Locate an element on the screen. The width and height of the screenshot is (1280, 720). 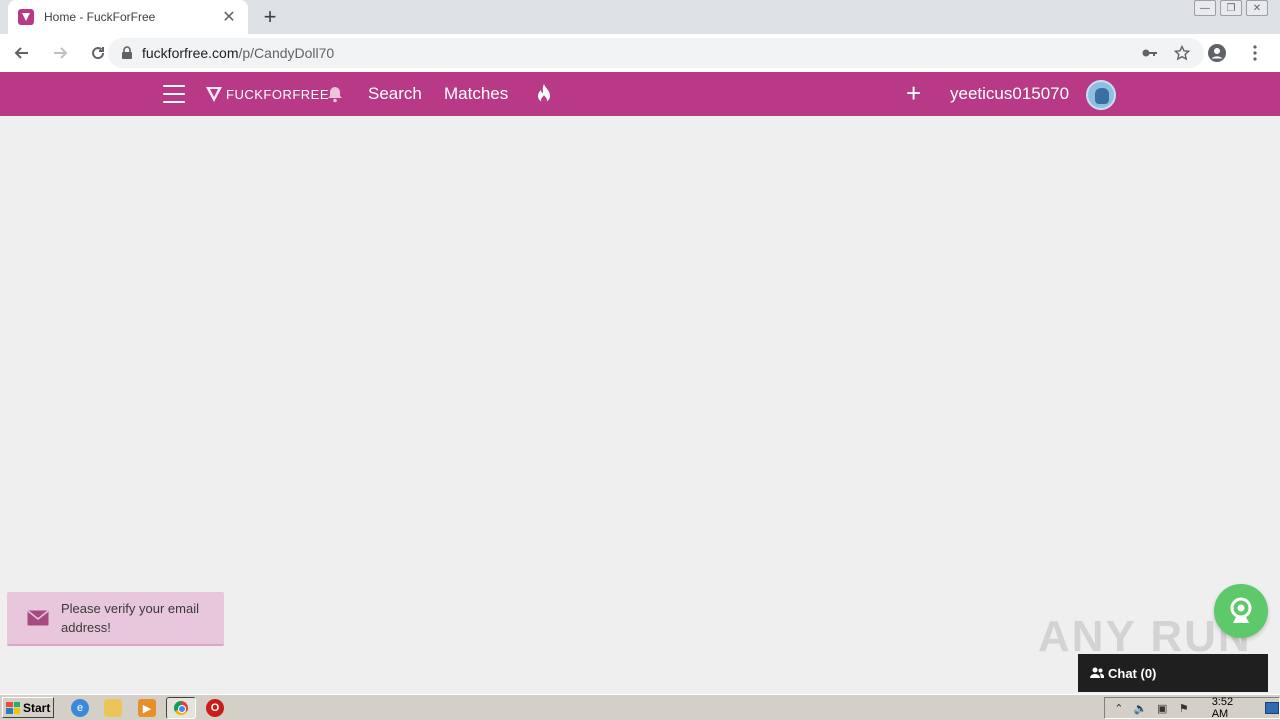
chrome-taskbar-icon is located at coordinates (181, 708).